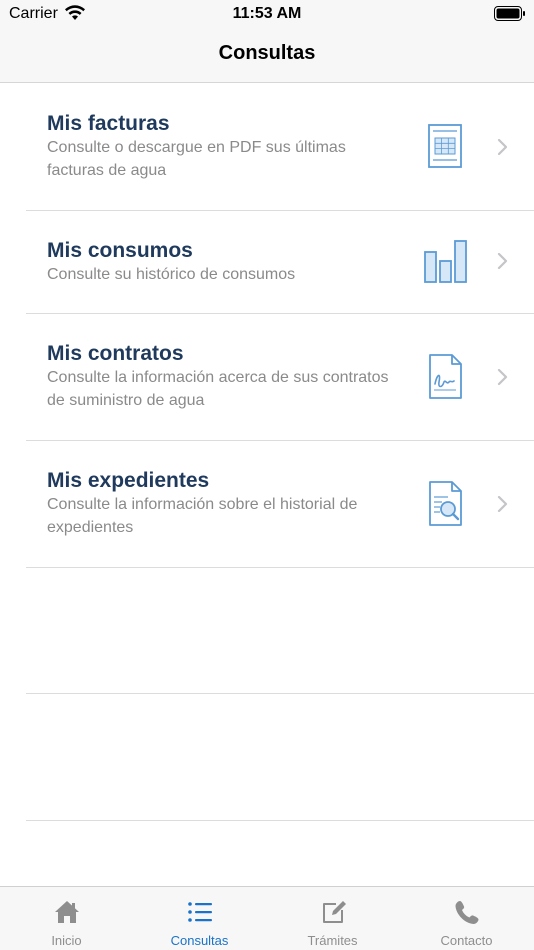 The height and width of the screenshot is (950, 534). I want to click on home-icon, so click(67, 912).